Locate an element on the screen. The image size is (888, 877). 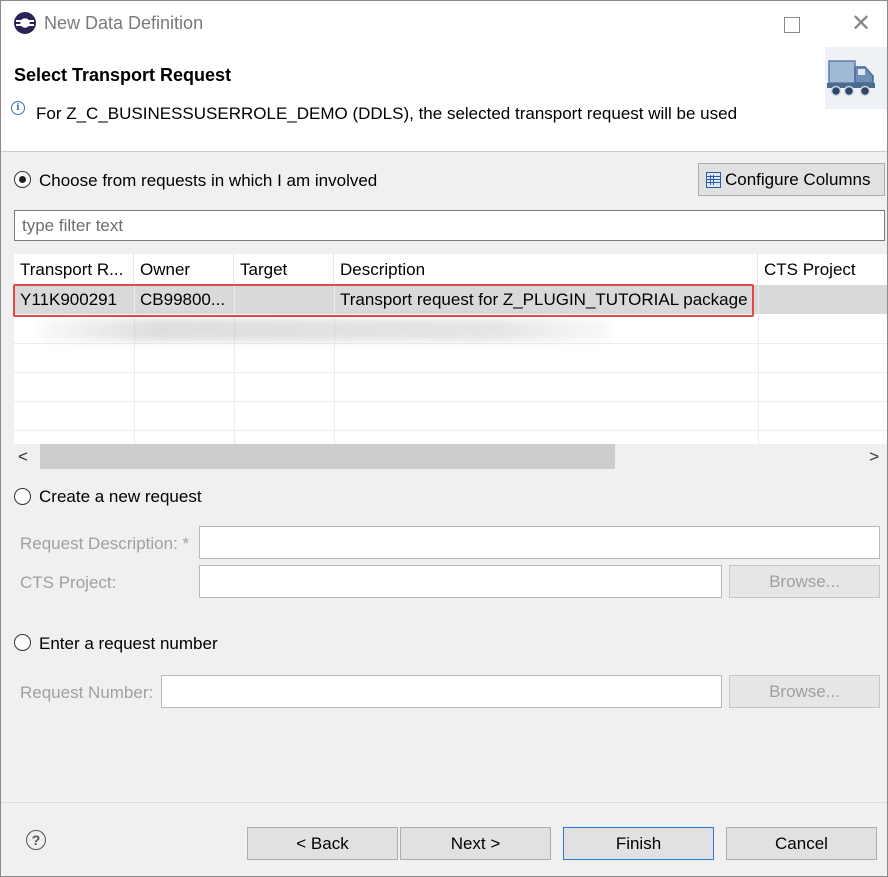
request-description-label: Request Description: * is located at coordinates (105, 543).